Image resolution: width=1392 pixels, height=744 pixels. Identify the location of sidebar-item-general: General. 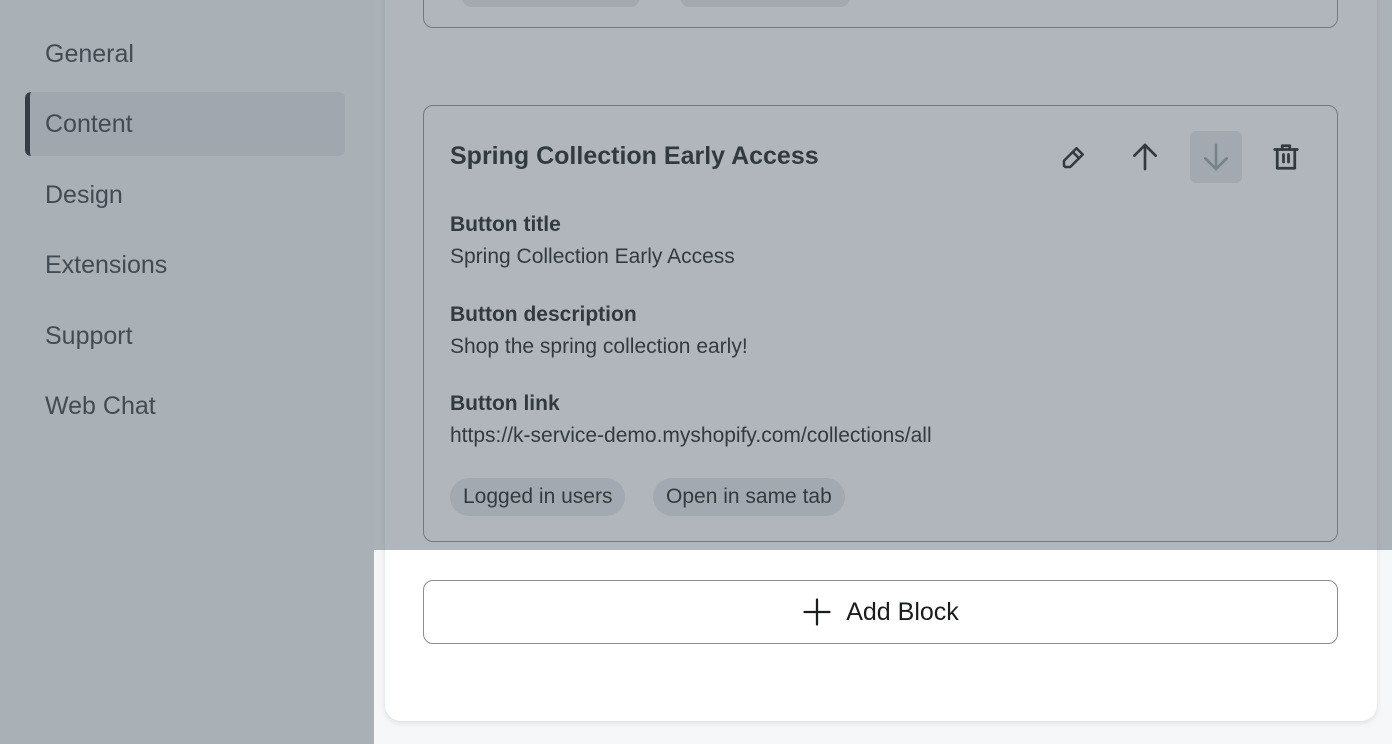
(185, 54).